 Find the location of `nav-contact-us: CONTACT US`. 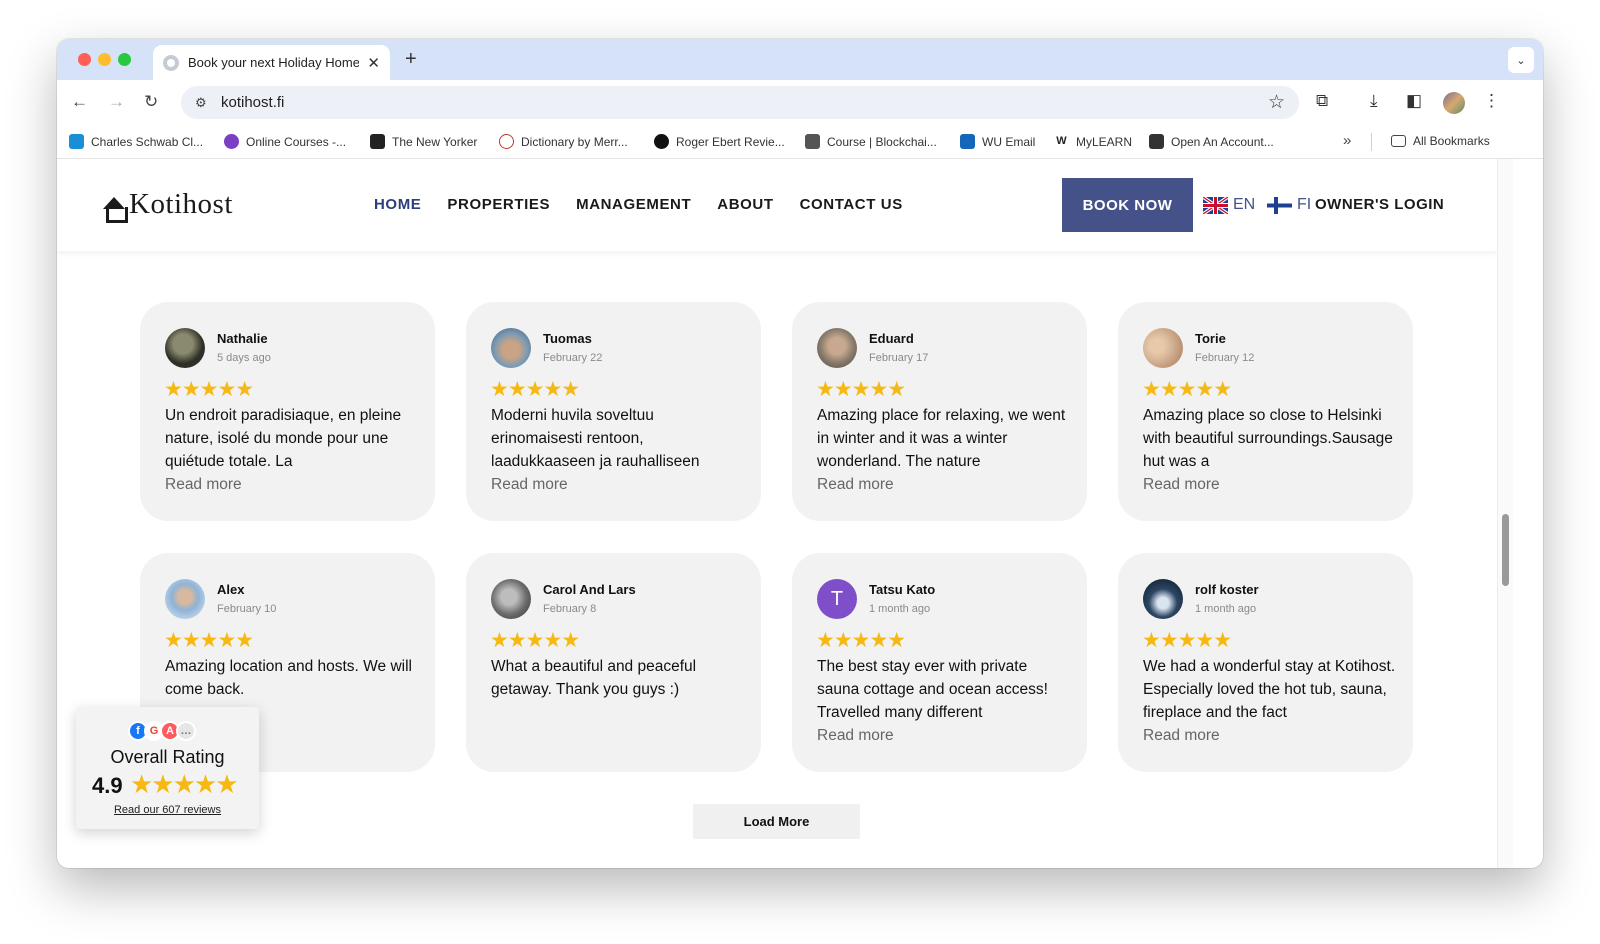

nav-contact-us: CONTACT US is located at coordinates (851, 204).